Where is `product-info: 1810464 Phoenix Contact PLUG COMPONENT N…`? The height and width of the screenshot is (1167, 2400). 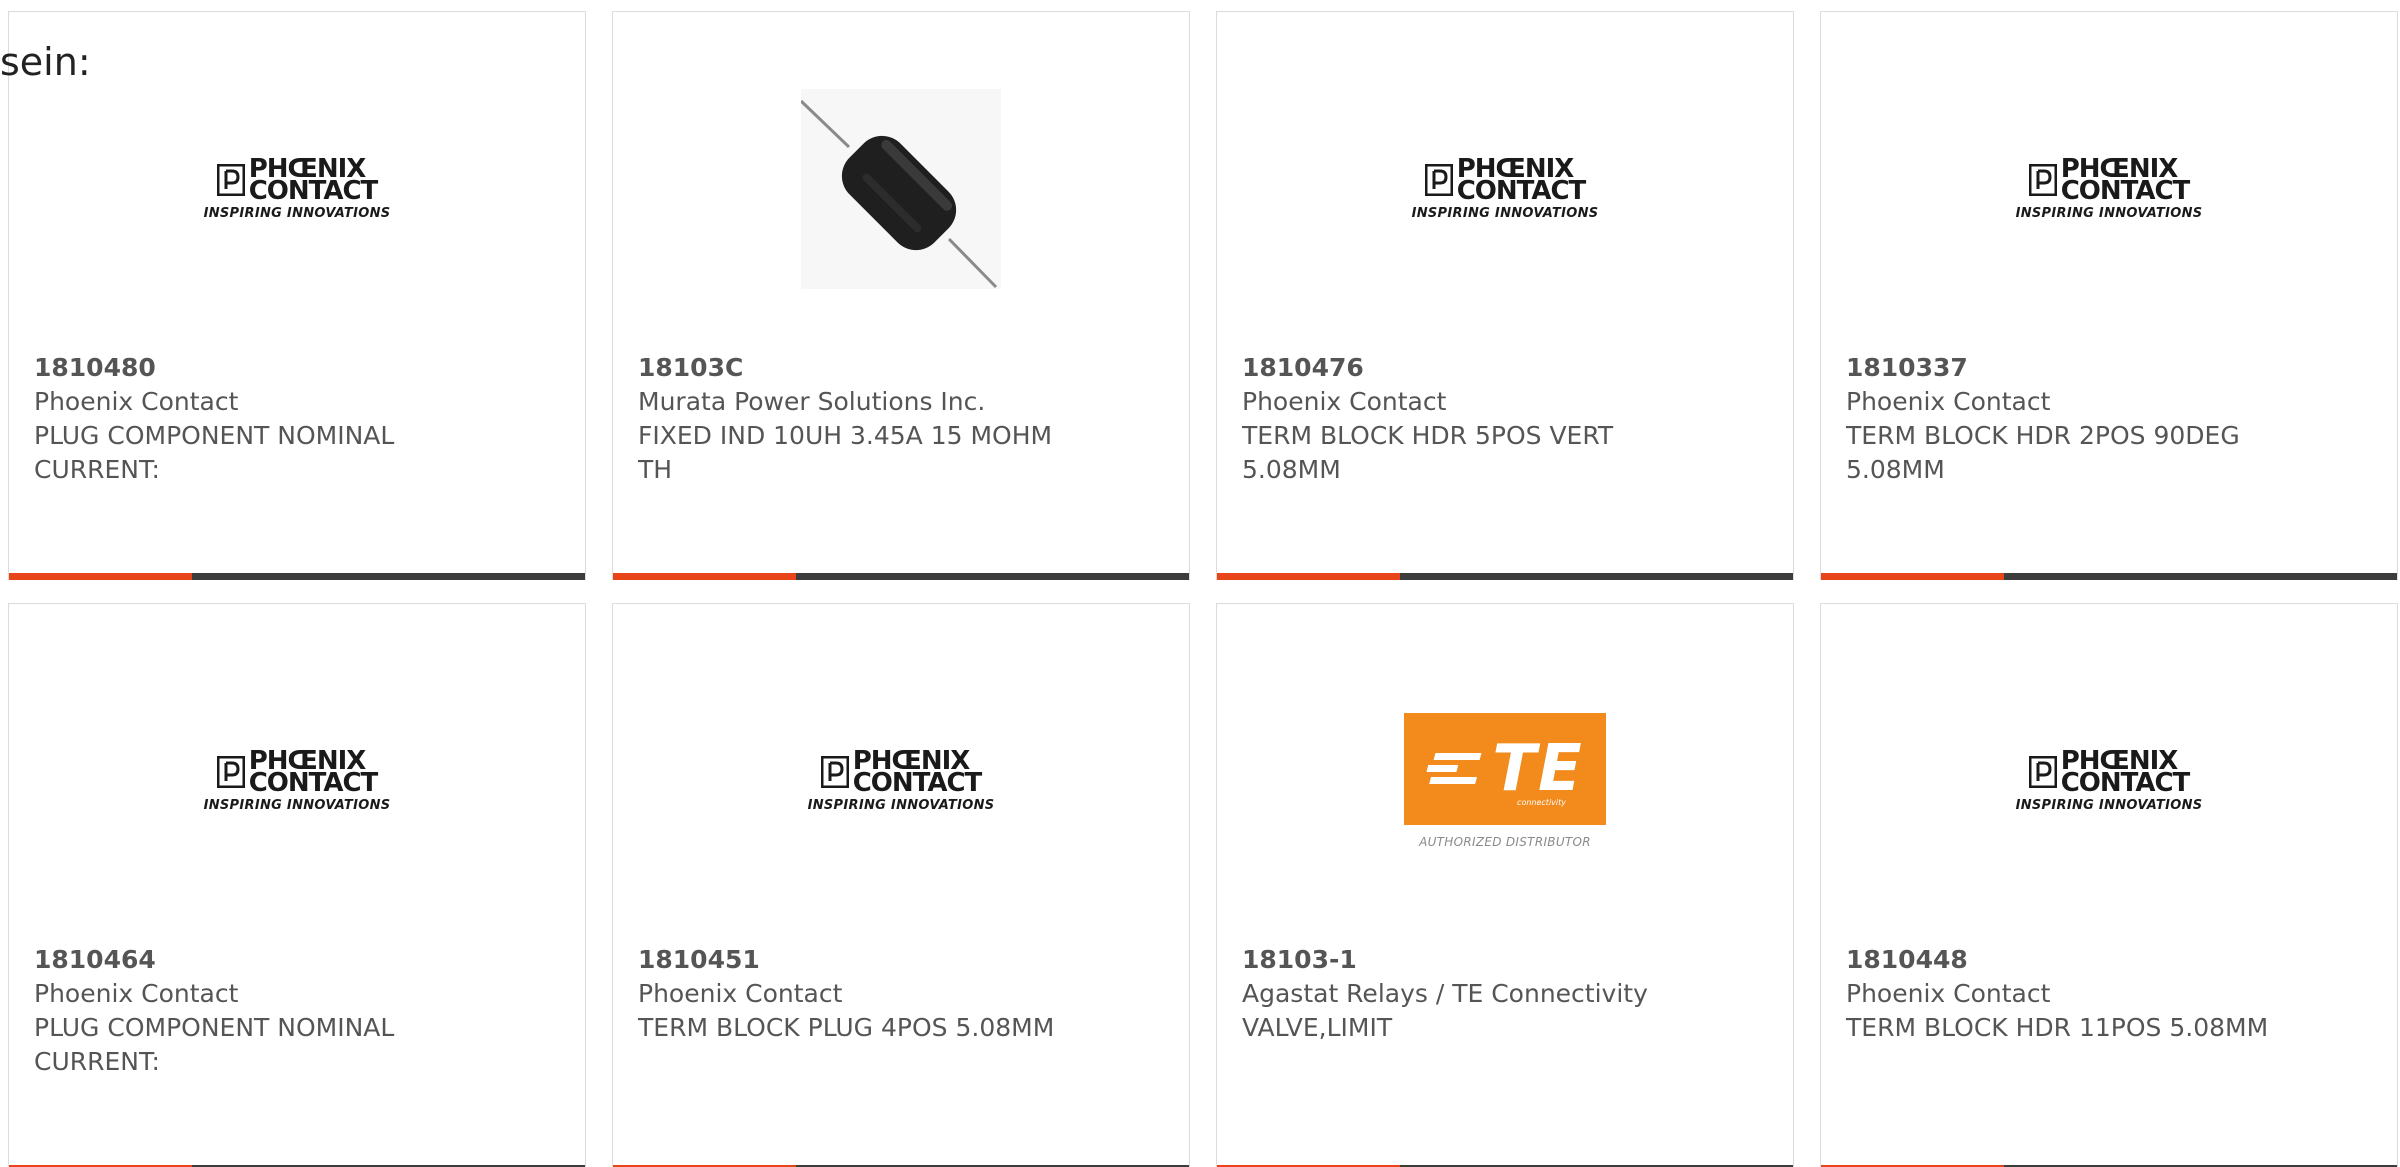
product-info: 1810464 Phoenix Contact PLUG COMPONENT N… is located at coordinates (254, 1011).